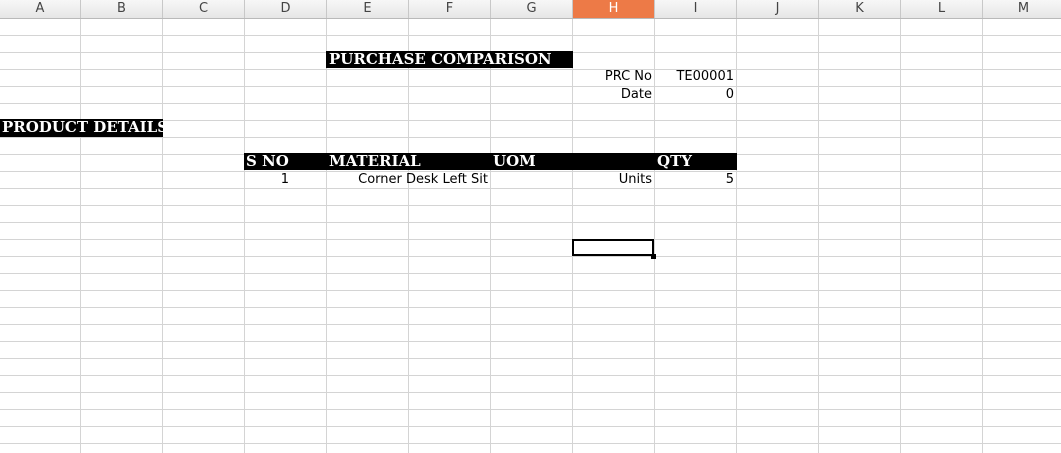  I want to click on column-header-a: A, so click(40, 9).